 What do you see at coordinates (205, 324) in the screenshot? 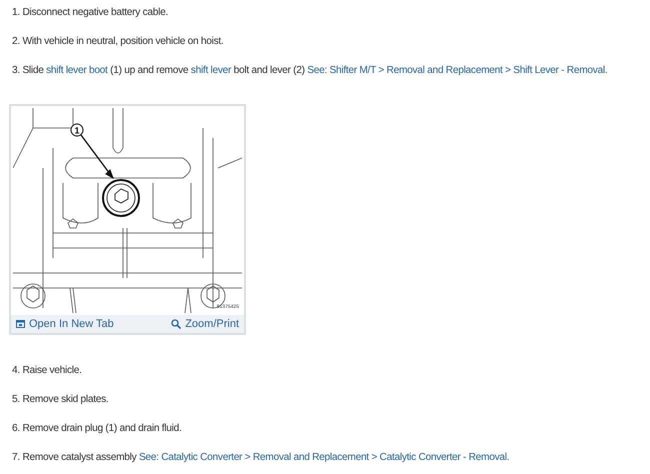
I see `zoom-print-link: Zoom/Print` at bounding box center [205, 324].